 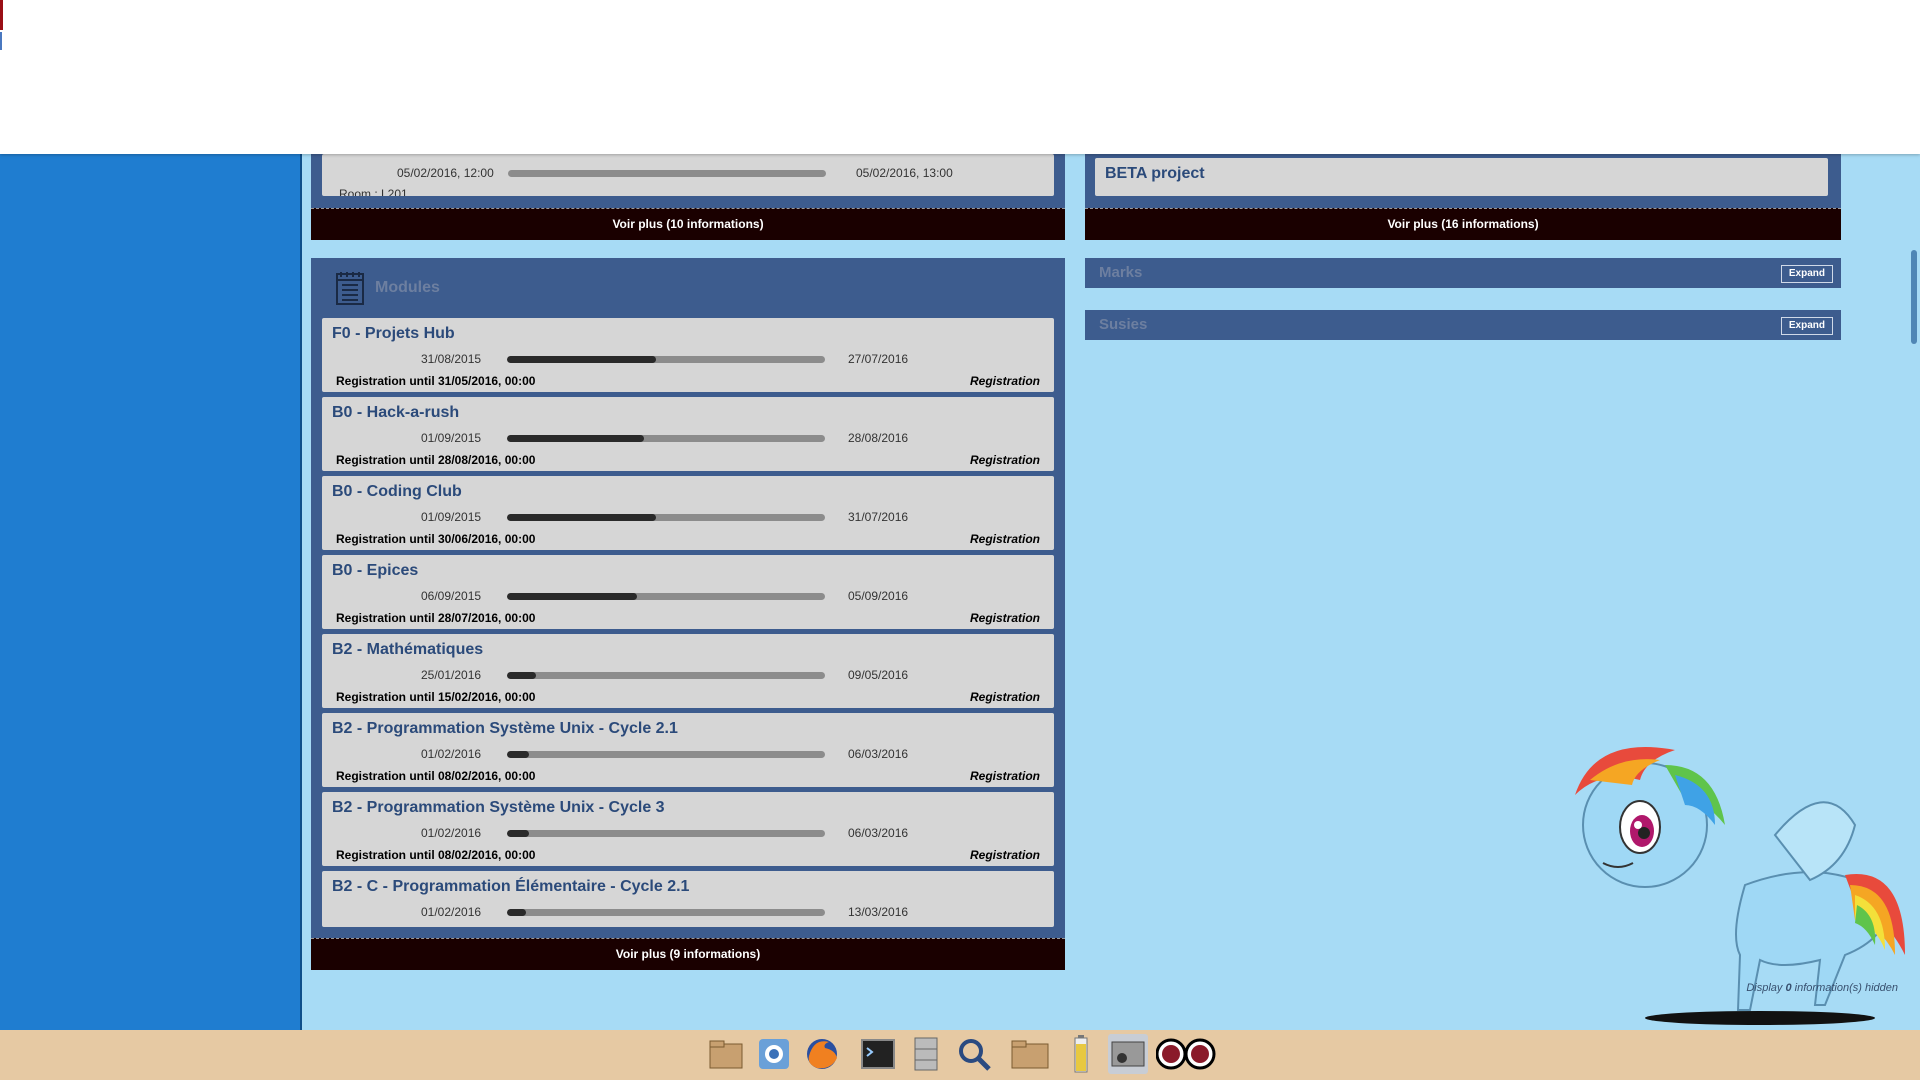 I want to click on left-more-button: Voir plus (10 informations), so click(x=688, y=224).